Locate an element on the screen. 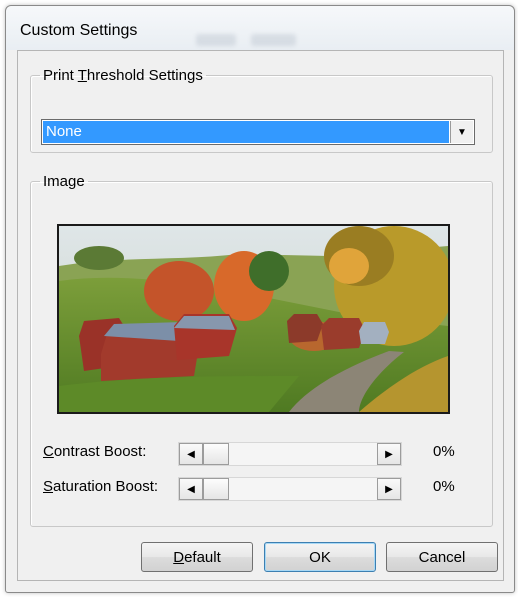  contrast-boost-value: 0% is located at coordinates (444, 451).